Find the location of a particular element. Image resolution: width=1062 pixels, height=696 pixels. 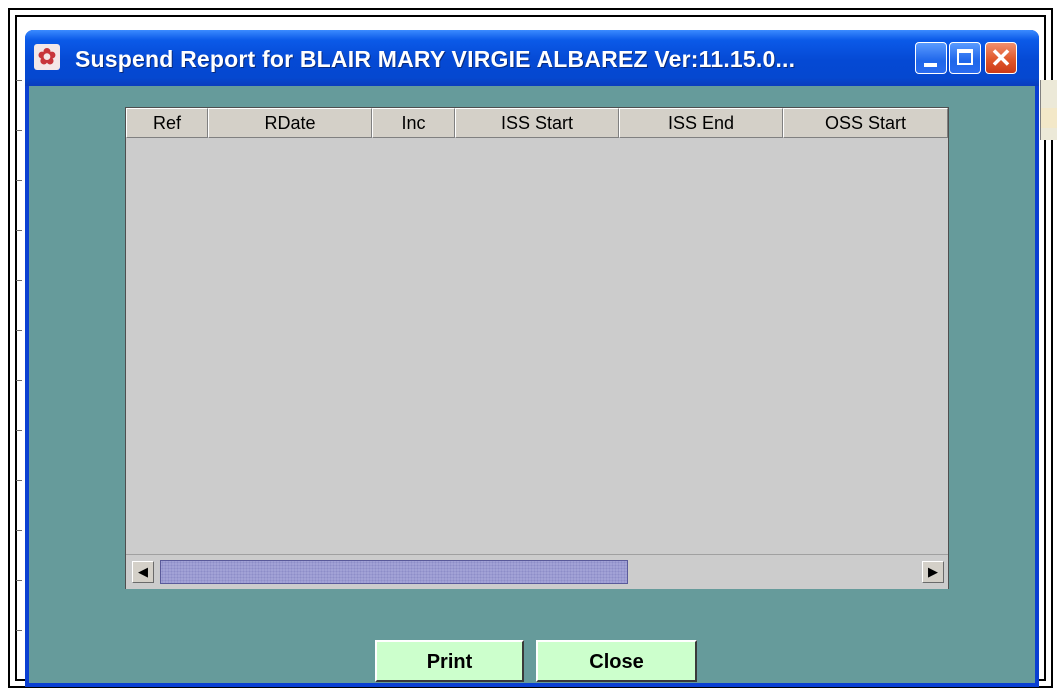

column-header-rdate: RDate is located at coordinates (290, 123).